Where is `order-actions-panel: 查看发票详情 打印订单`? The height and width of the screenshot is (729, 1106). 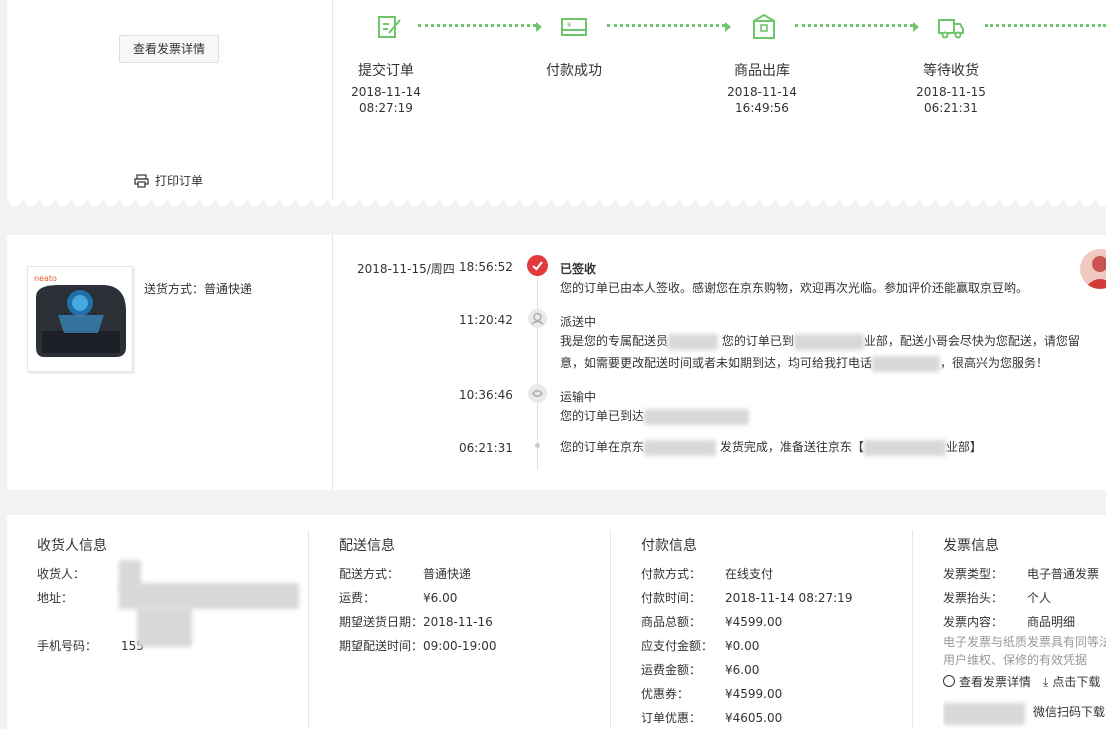 order-actions-panel: 查看发票详情 打印订单 is located at coordinates (170, 100).